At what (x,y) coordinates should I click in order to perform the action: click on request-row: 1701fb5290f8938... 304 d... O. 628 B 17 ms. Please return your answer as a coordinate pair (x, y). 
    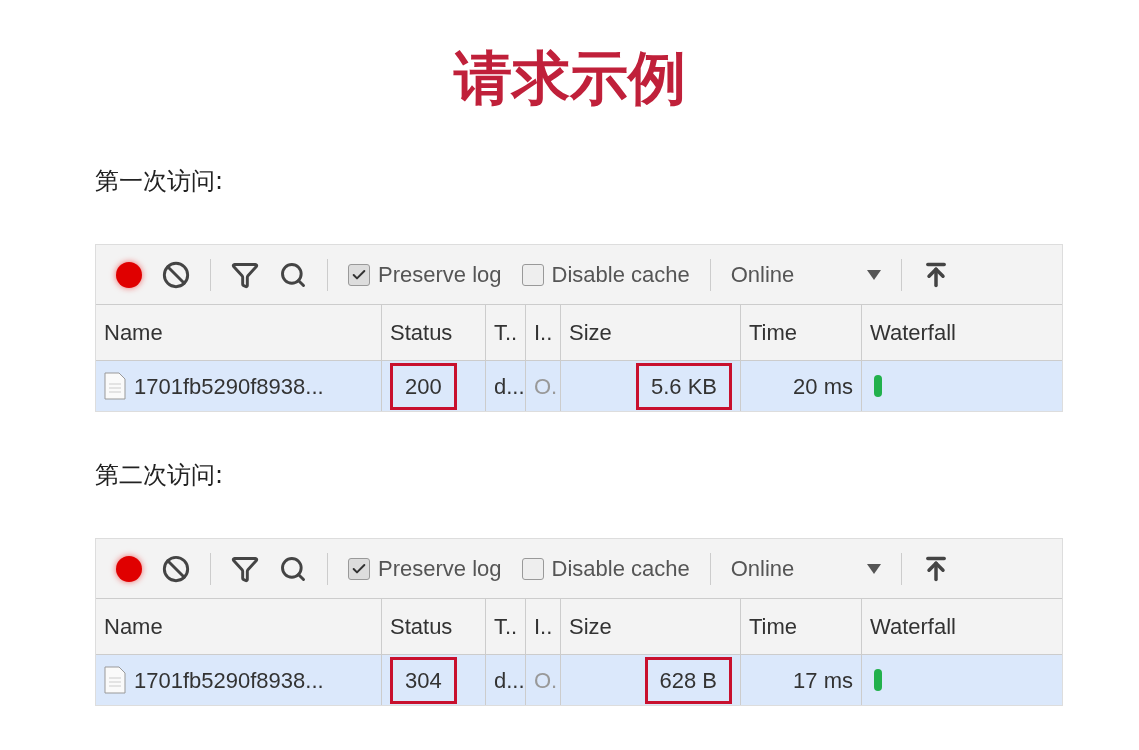
    Looking at the image, I should click on (579, 680).